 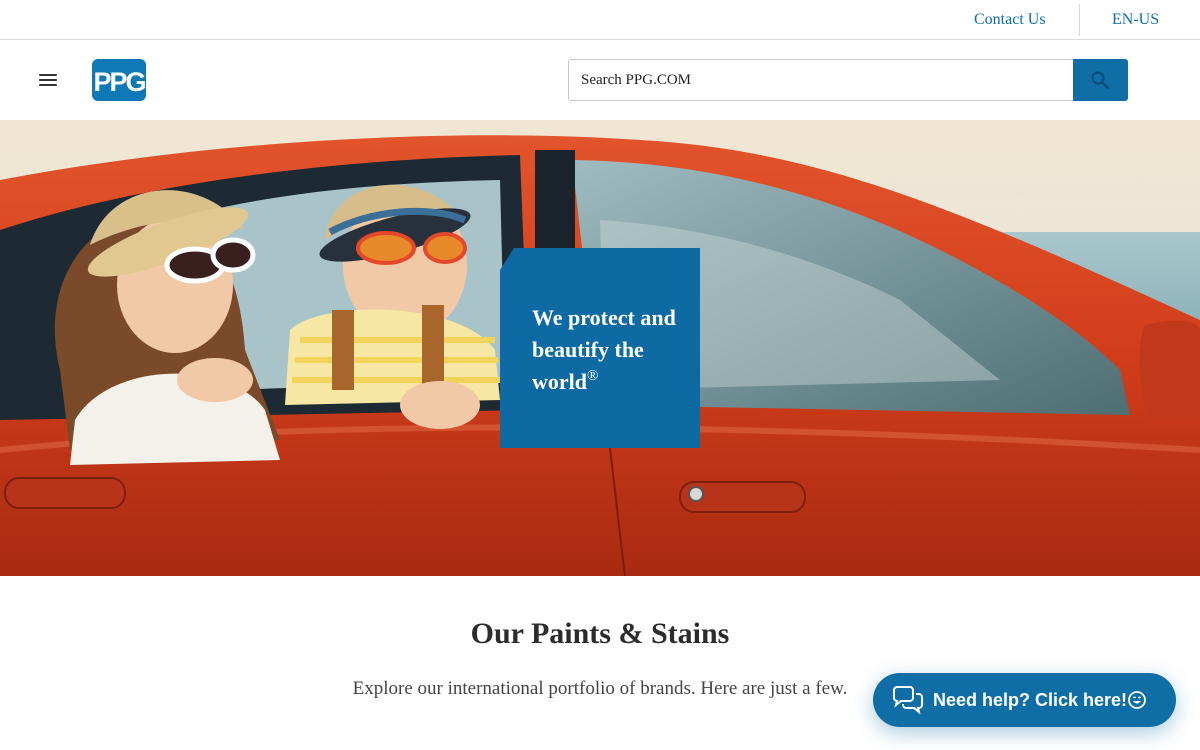 I want to click on search-button, so click(x=1100, y=80).